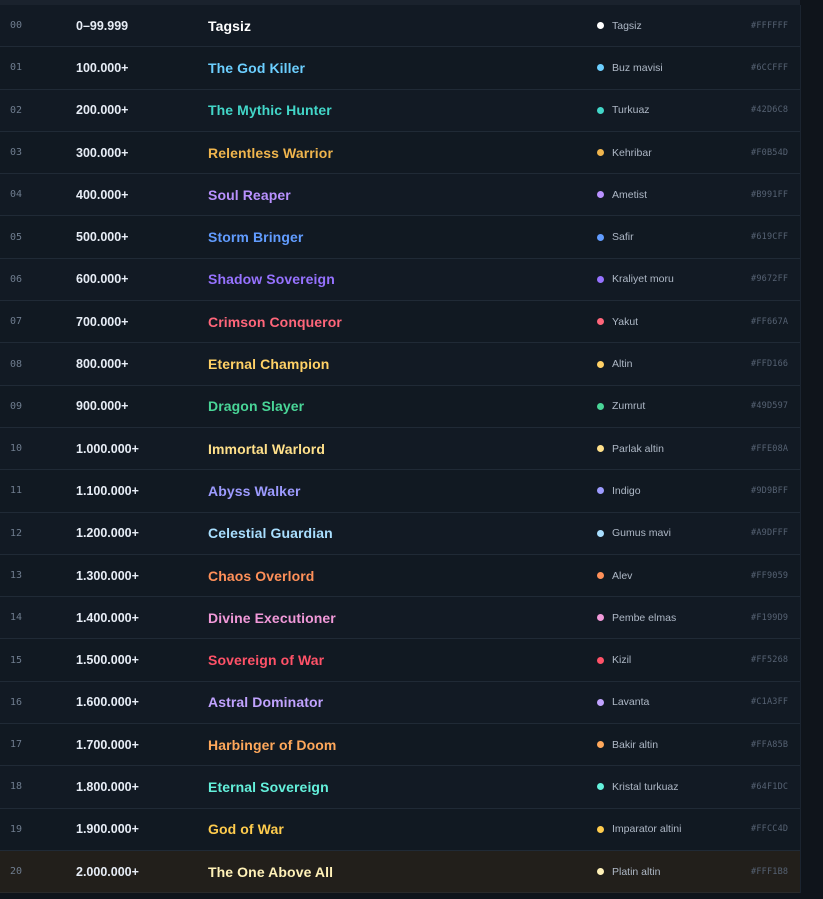  What do you see at coordinates (272, 617) in the screenshot?
I see `rank-title: Divine Executioner` at bounding box center [272, 617].